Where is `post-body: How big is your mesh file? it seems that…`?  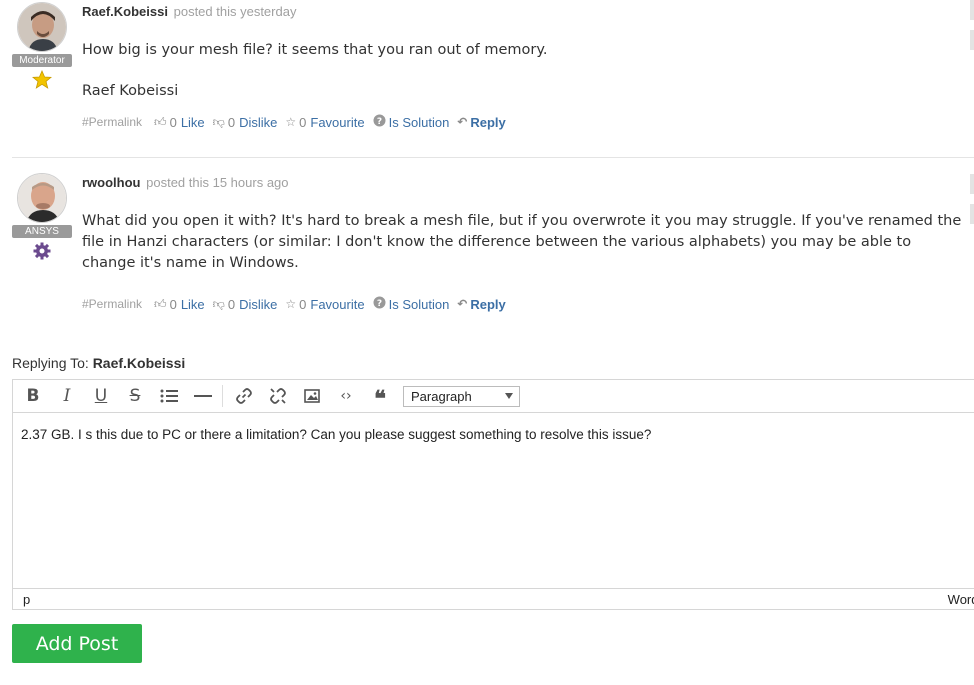
post-body: How big is your mesh file? it seems that… is located at coordinates (522, 71).